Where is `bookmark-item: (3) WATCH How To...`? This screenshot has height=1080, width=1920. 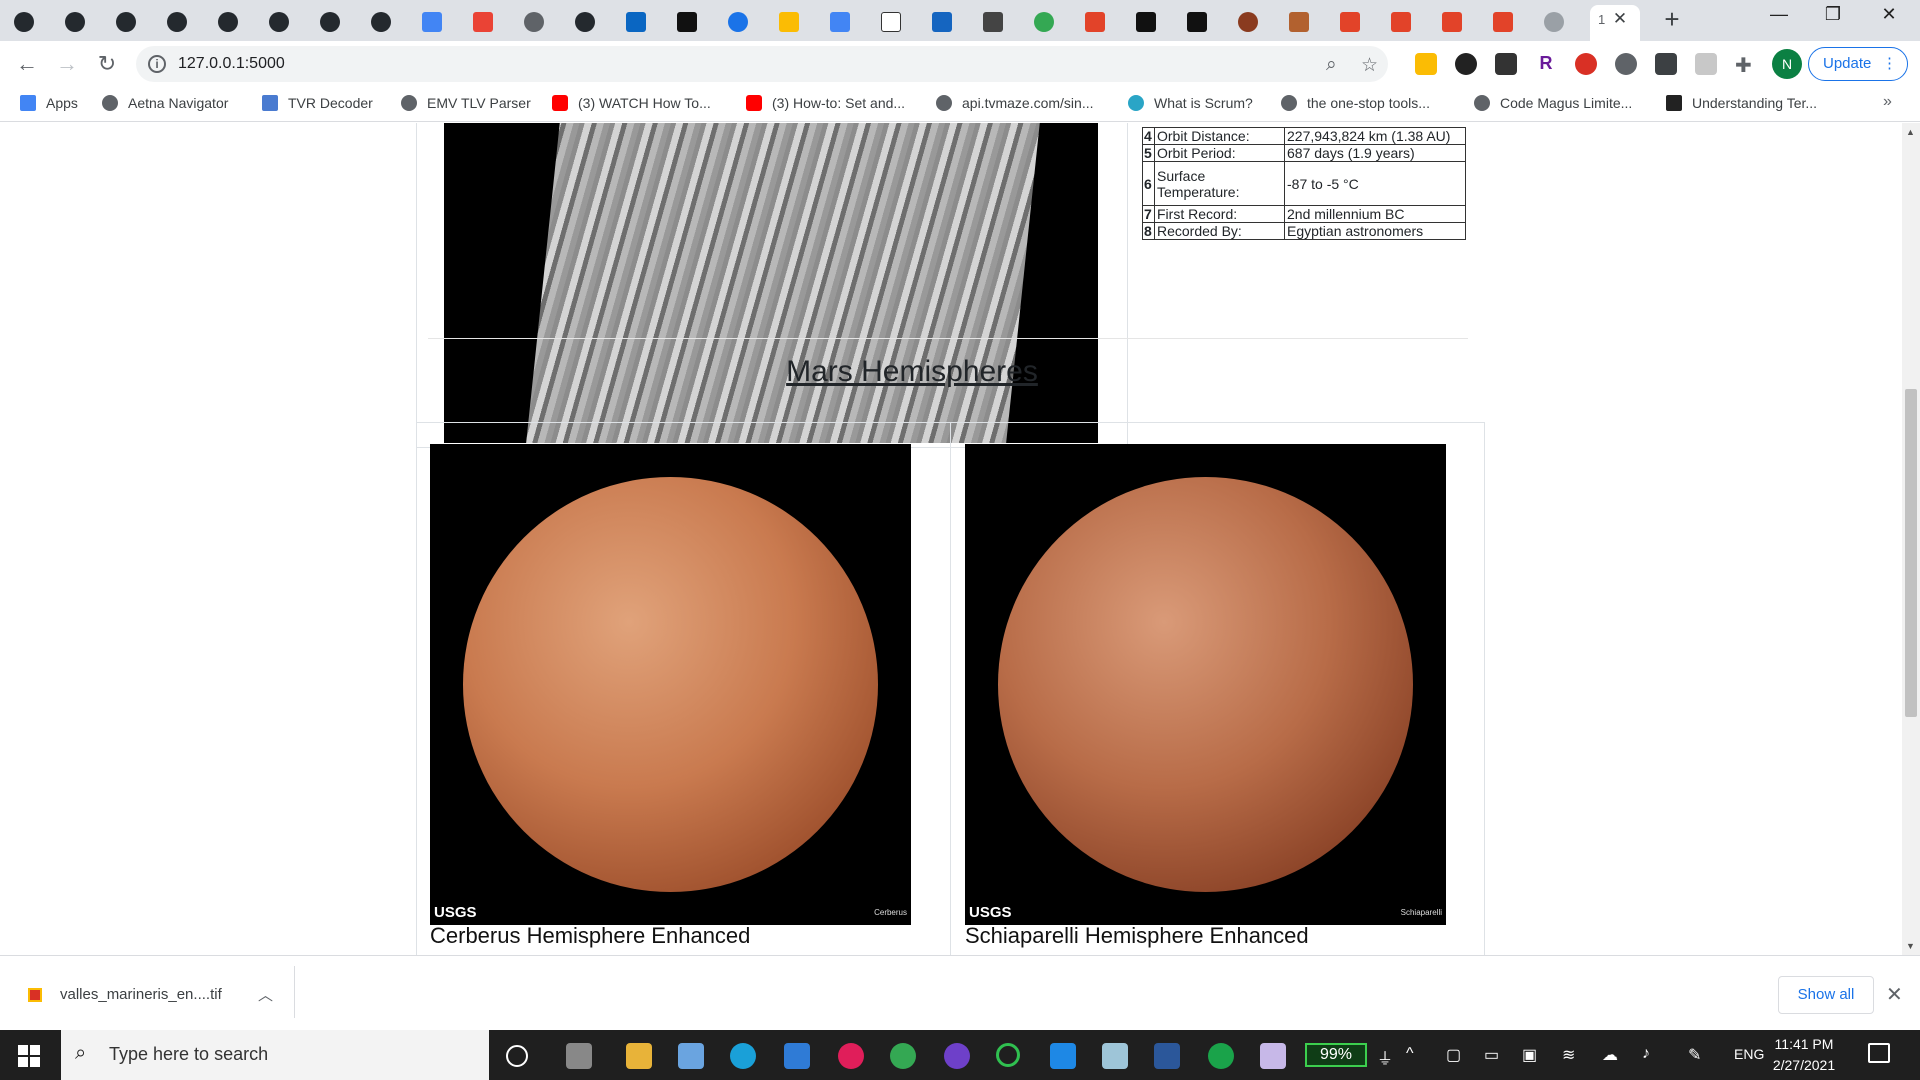 bookmark-item: (3) WATCH How To... is located at coordinates (631, 103).